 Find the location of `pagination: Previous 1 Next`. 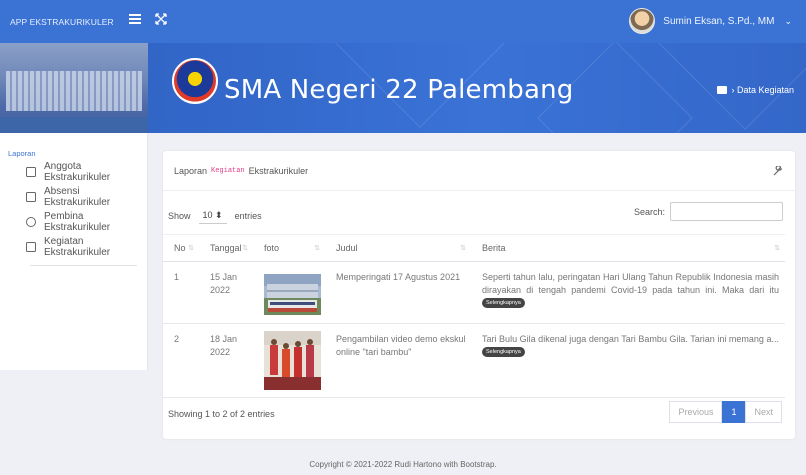

pagination: Previous 1 Next is located at coordinates (725, 412).